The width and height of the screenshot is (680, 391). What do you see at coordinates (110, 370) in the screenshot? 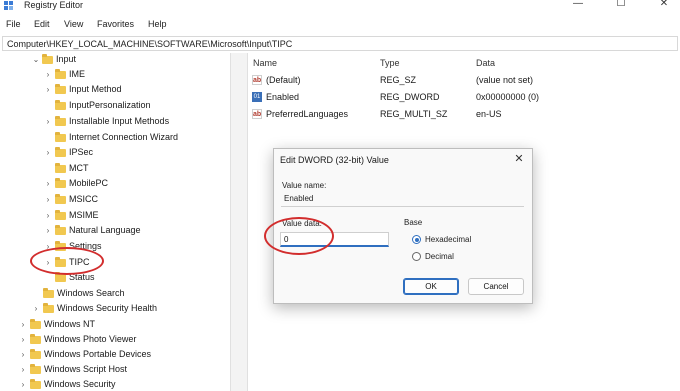
I see `tree-item-windows-script-host: › Windows Script Host` at bounding box center [110, 370].